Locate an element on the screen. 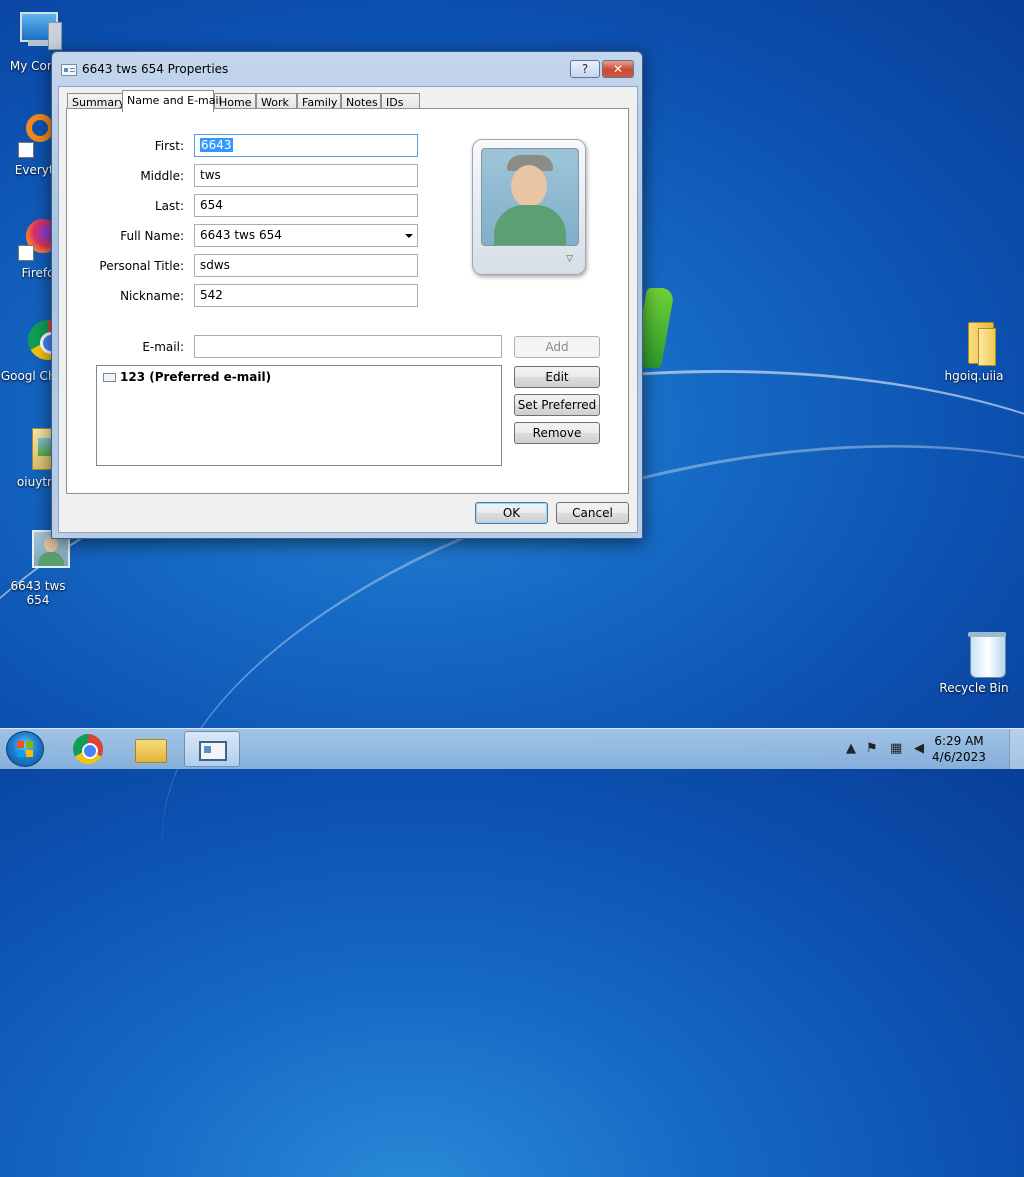 The height and width of the screenshot is (1177, 1024). last-name-input: 654 is located at coordinates (306, 205).